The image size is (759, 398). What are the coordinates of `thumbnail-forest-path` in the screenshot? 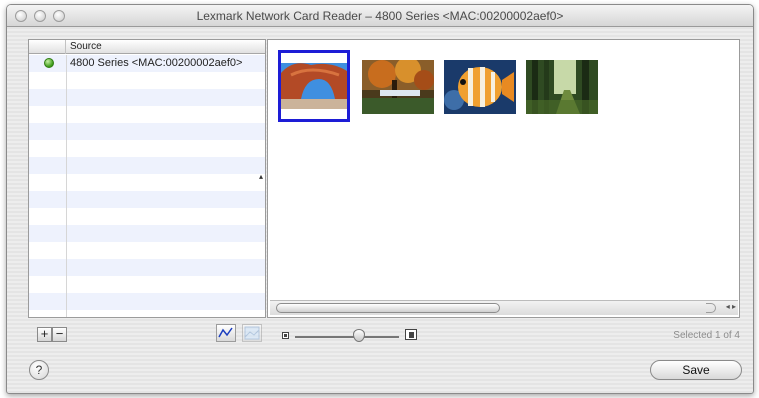 It's located at (562, 87).